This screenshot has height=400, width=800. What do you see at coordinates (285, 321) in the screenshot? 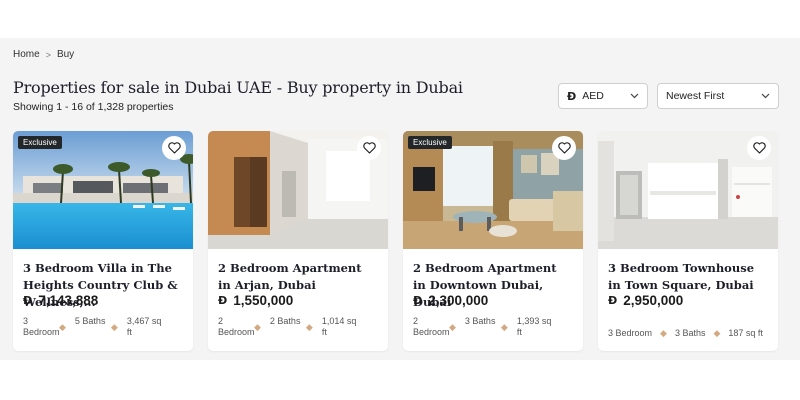
I see `baths-spec: 2 Baths` at bounding box center [285, 321].